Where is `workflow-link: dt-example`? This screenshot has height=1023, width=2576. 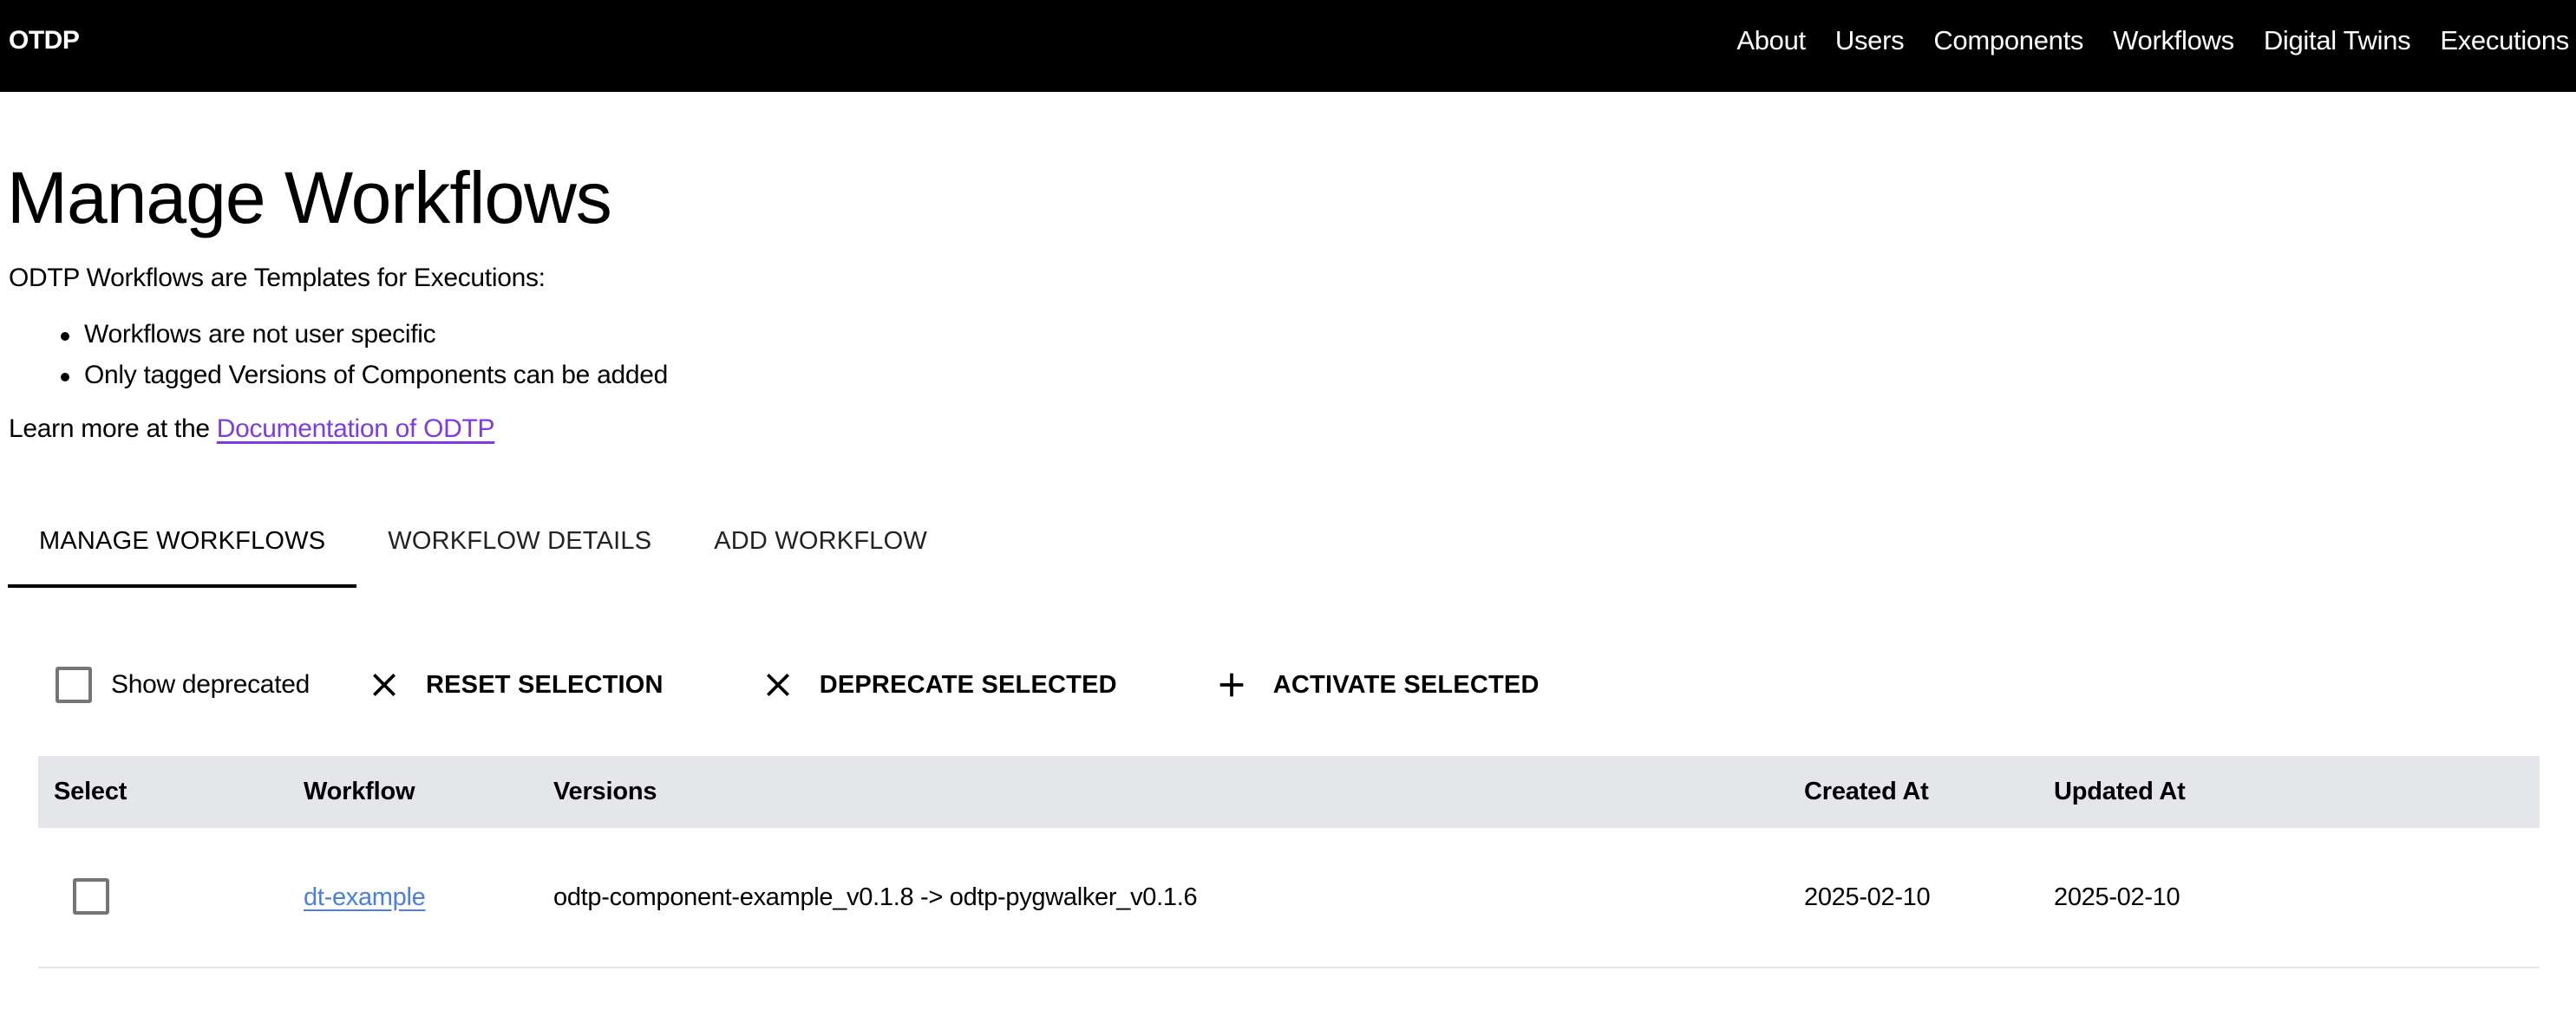
workflow-link: dt-example is located at coordinates (365, 897).